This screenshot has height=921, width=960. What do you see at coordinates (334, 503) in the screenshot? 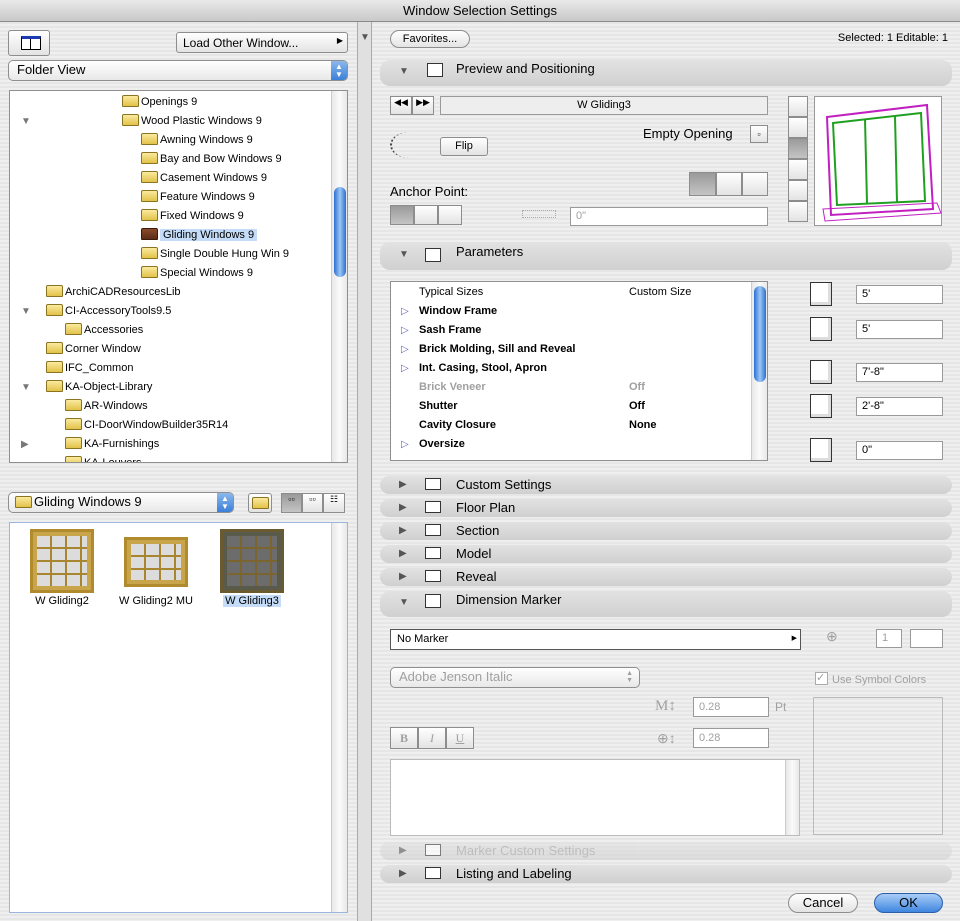
I see `list-view-button: ☷` at bounding box center [334, 503].